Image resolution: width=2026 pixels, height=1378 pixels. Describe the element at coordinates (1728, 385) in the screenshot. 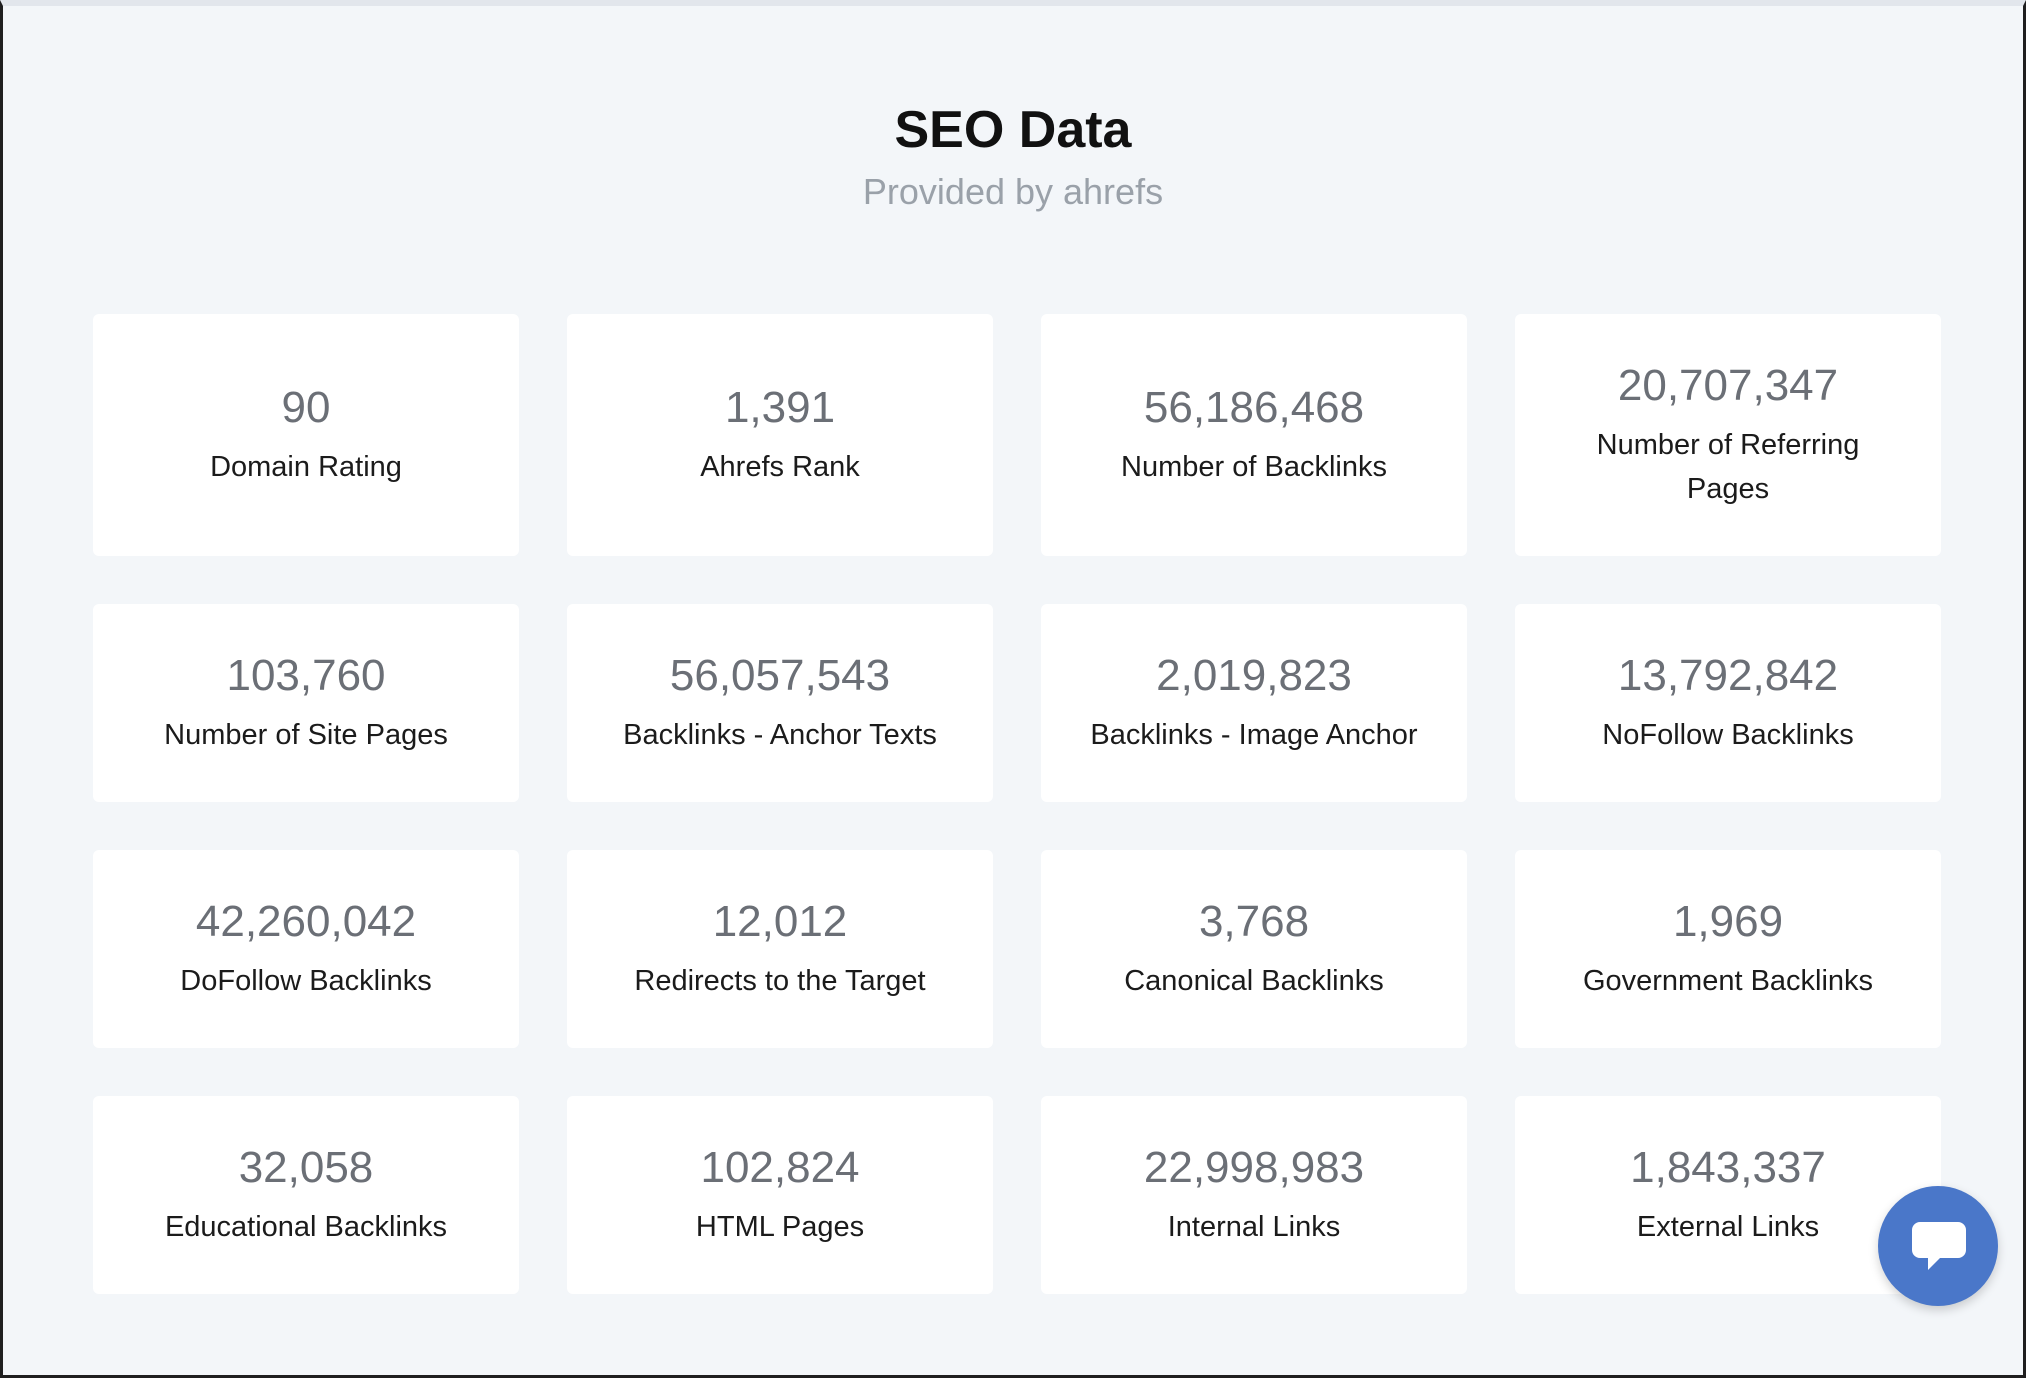

I see `metric-value: 20,707,347` at that location.